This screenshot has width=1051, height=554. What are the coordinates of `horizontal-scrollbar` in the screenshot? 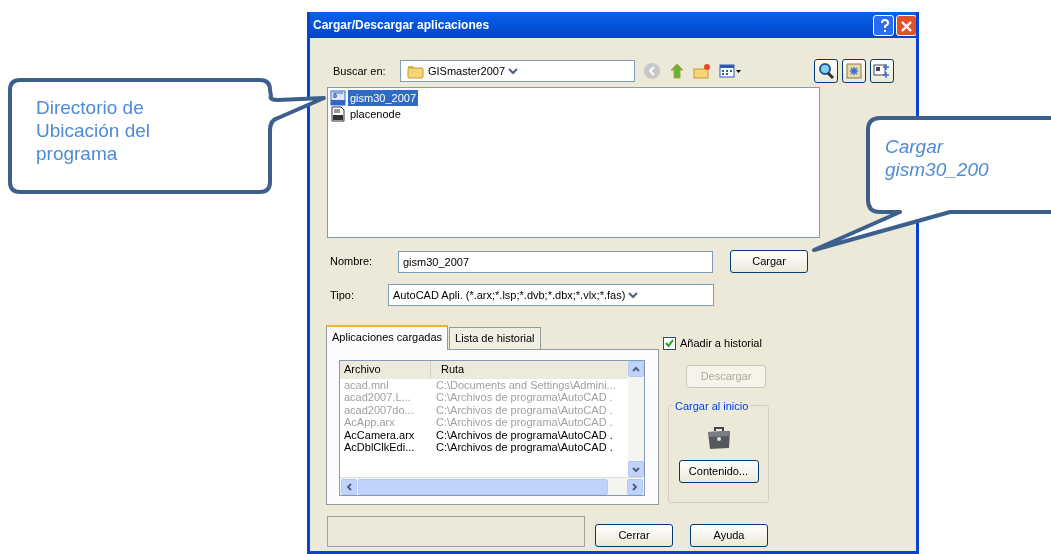 It's located at (492, 485).